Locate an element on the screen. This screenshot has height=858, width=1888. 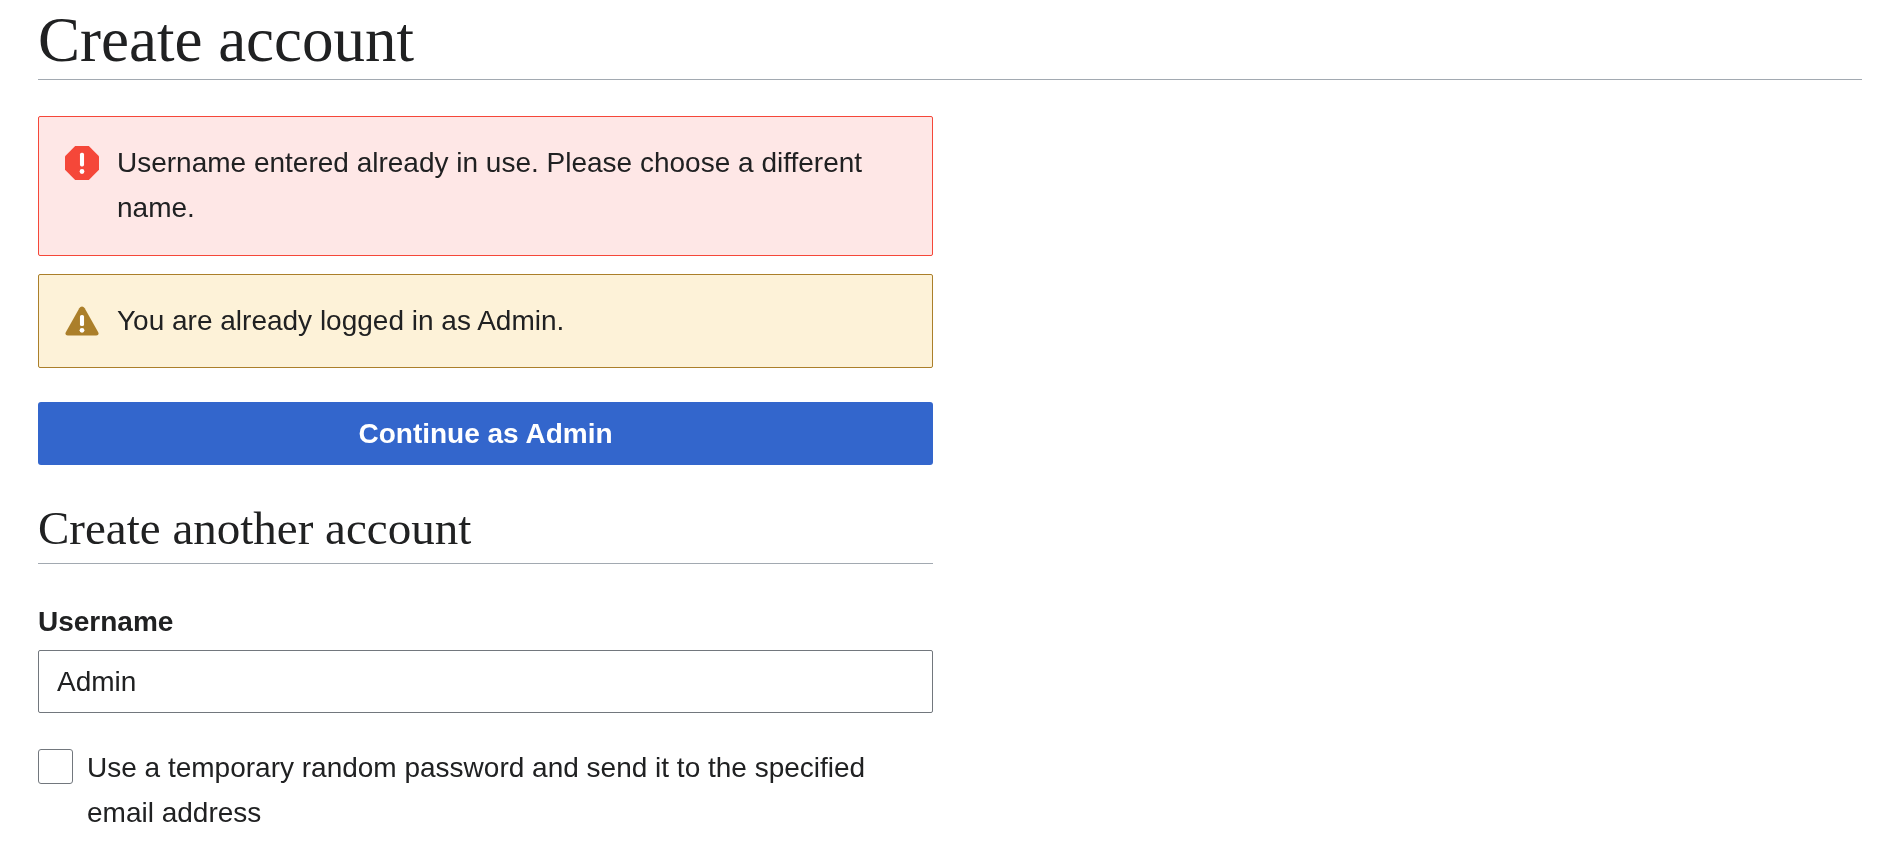
field-label: Username is located at coordinates (106, 622).